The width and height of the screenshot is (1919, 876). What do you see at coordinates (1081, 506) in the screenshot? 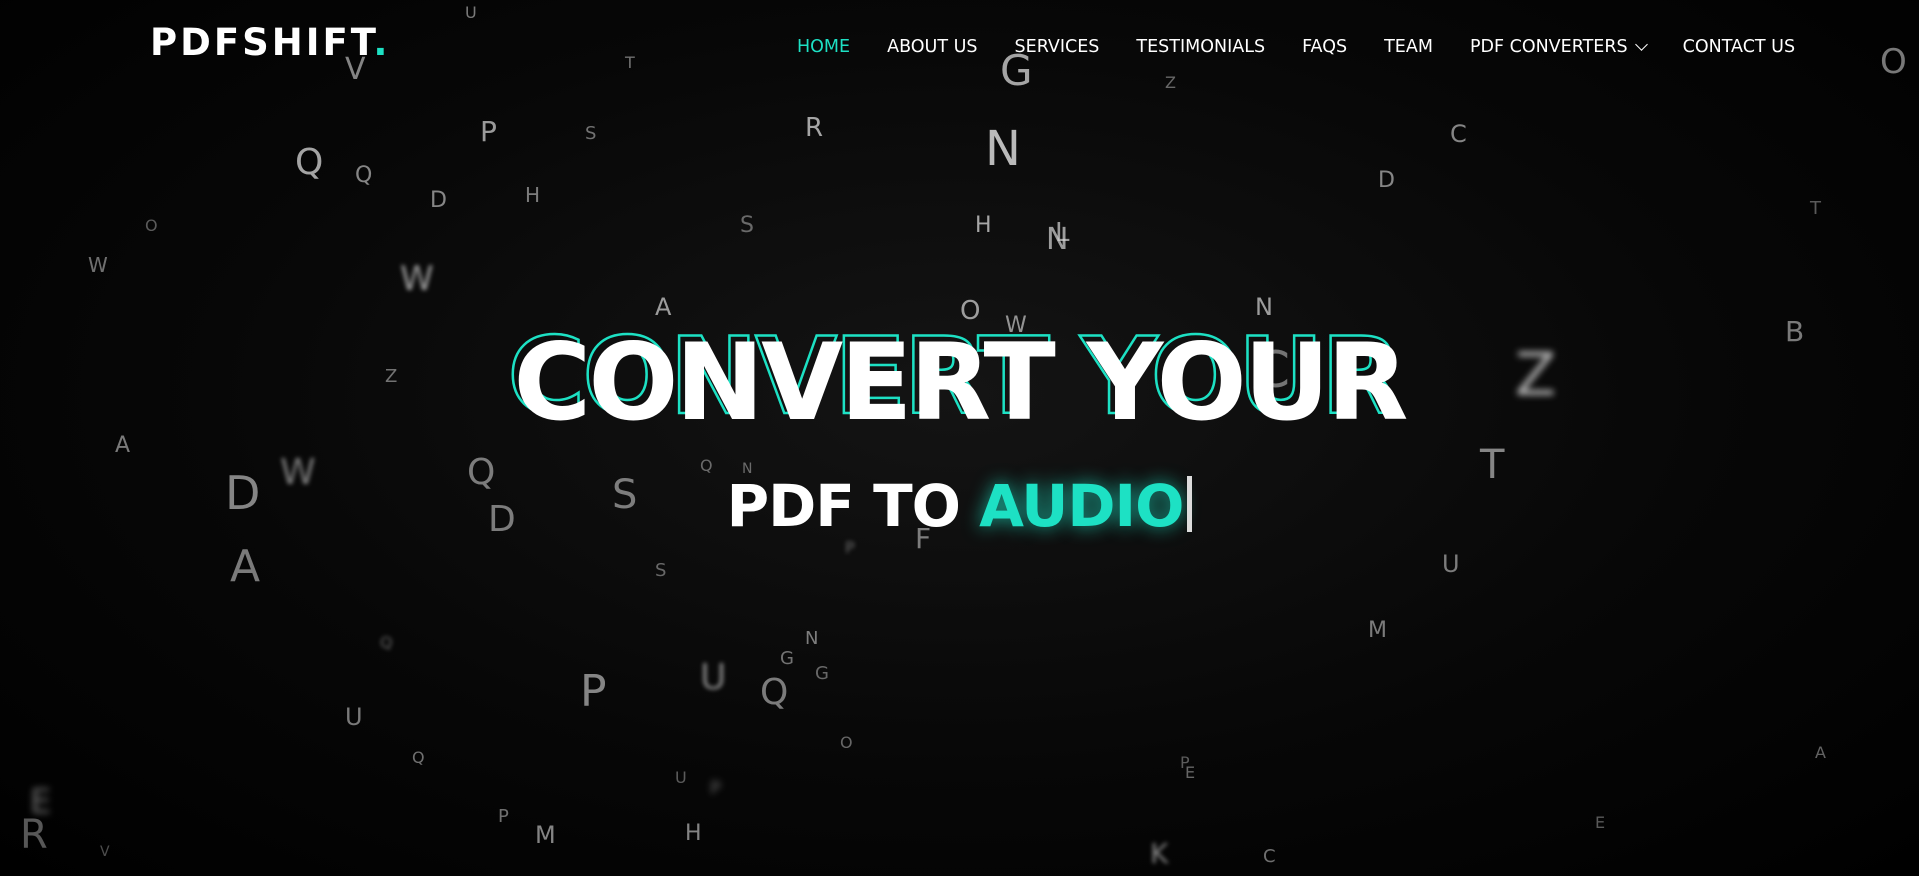
I see `hero-subline-highlight: AUDIO` at bounding box center [1081, 506].